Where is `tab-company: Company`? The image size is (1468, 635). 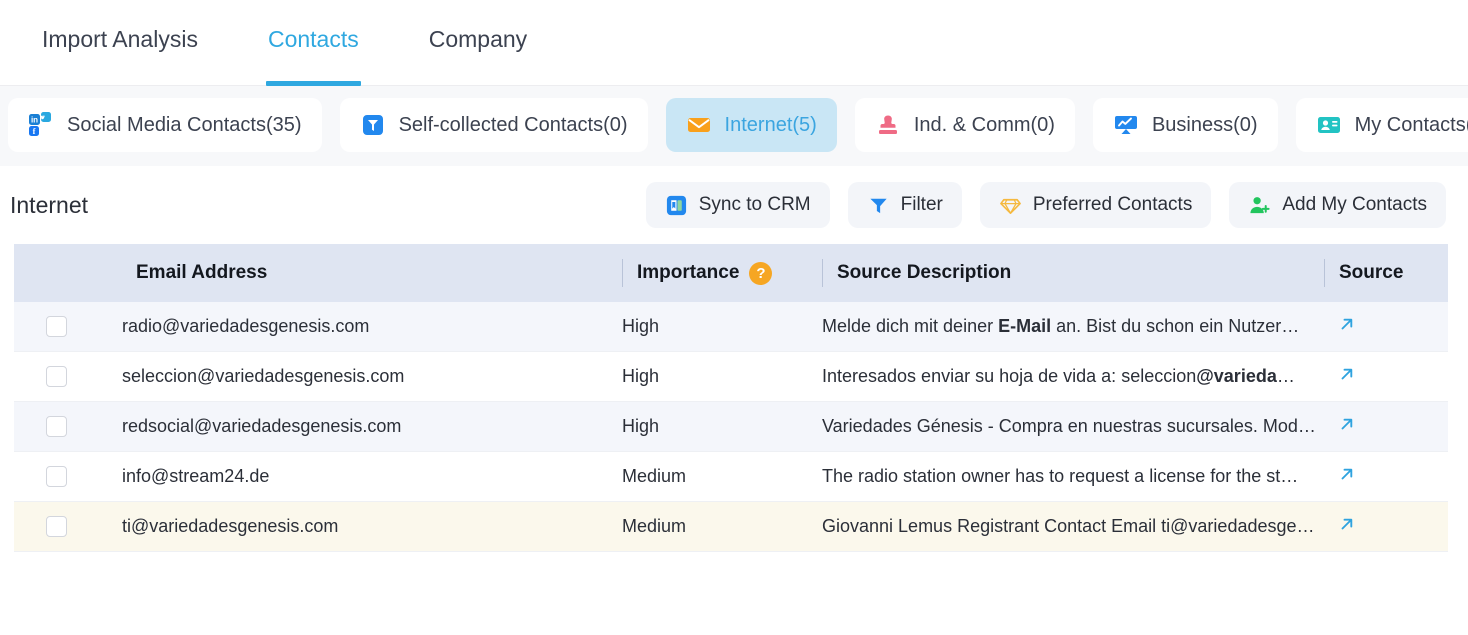 tab-company: Company is located at coordinates (478, 43).